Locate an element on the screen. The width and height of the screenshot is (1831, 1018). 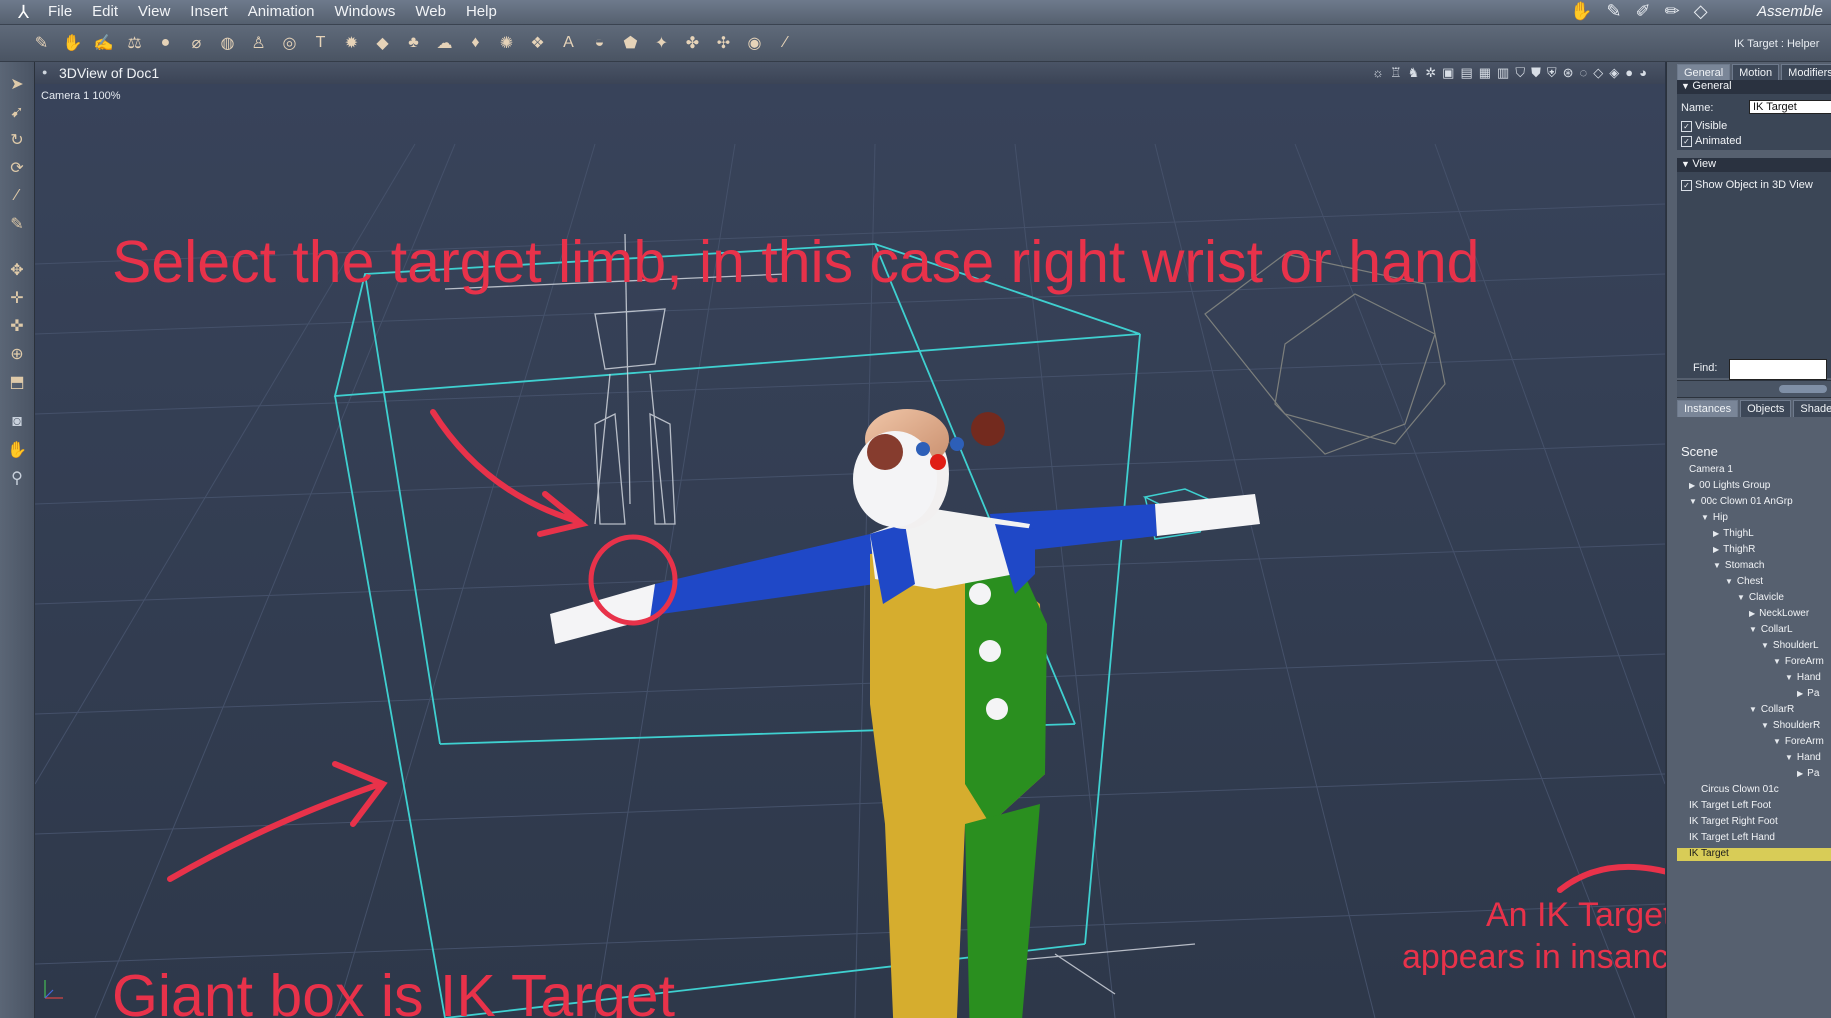
ring-icon: ◉ is located at coordinates (754, 42).